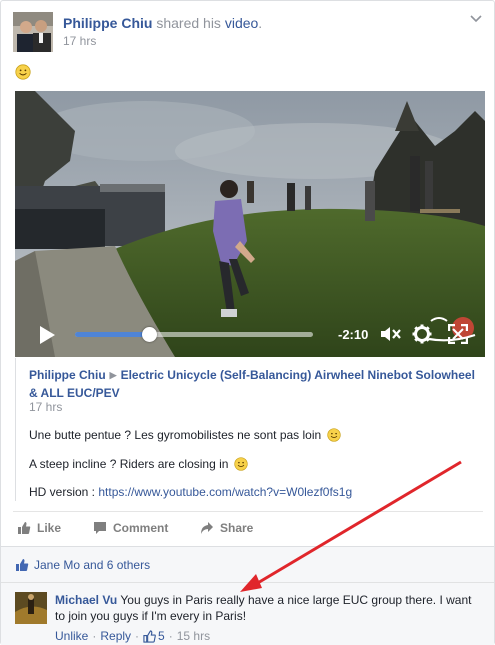 The height and width of the screenshot is (645, 495). What do you see at coordinates (67, 375) in the screenshot?
I see `attachment-author-link: Philippe Chiu` at bounding box center [67, 375].